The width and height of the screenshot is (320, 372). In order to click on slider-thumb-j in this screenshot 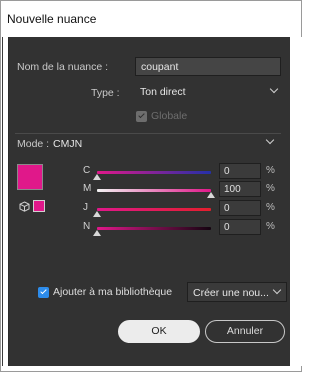, I will do `click(97, 214)`.